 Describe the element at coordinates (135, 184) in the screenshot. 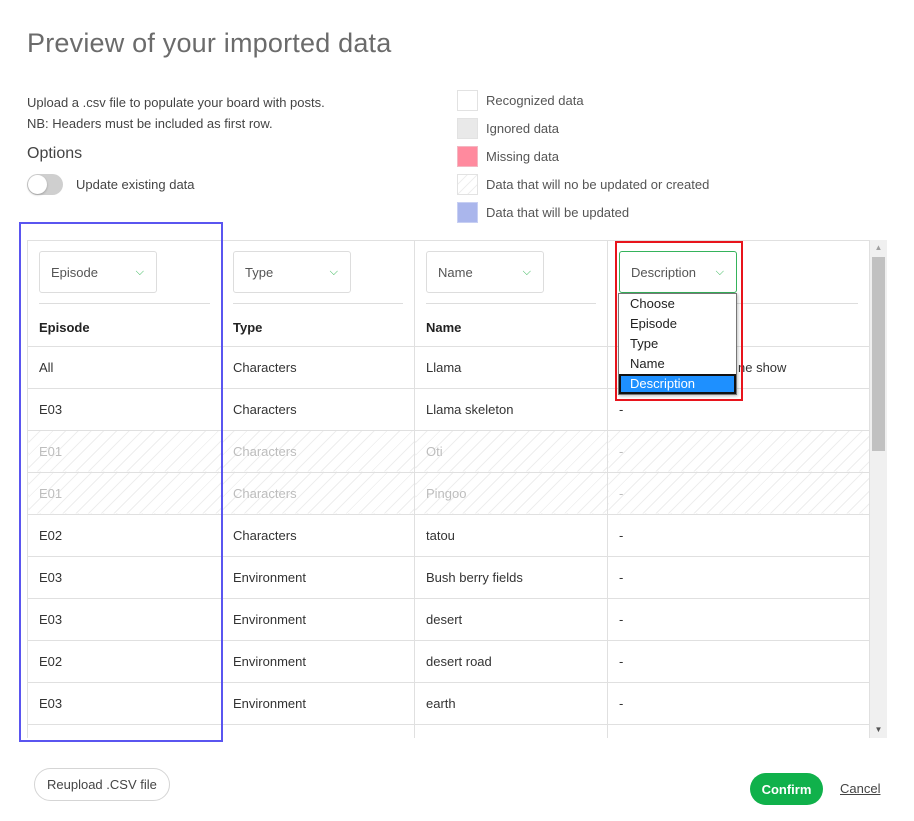

I see `toggle-label: Update existing data` at that location.